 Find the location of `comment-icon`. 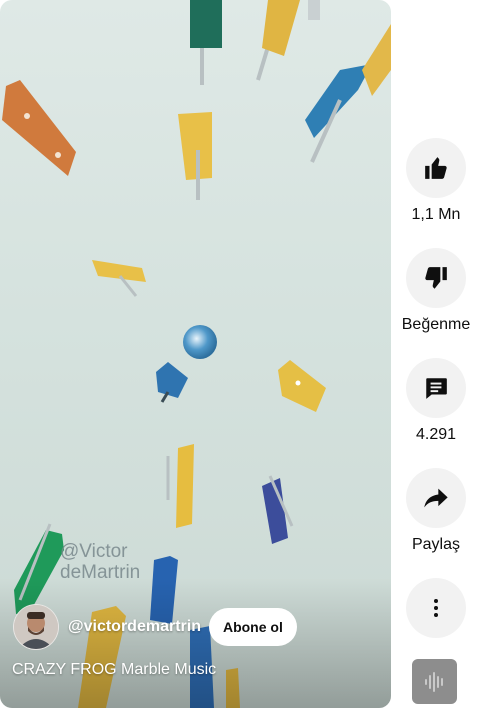

comment-icon is located at coordinates (436, 388).